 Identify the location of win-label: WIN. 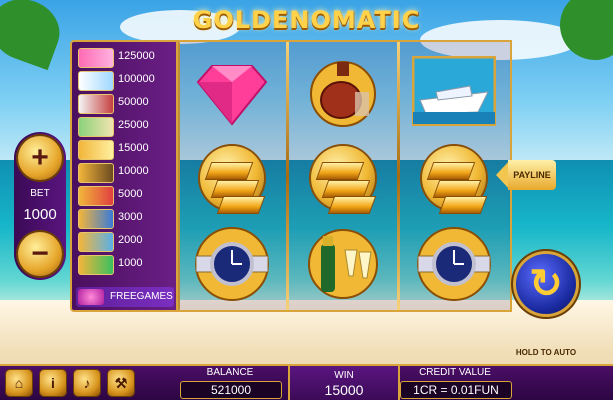
(344, 375).